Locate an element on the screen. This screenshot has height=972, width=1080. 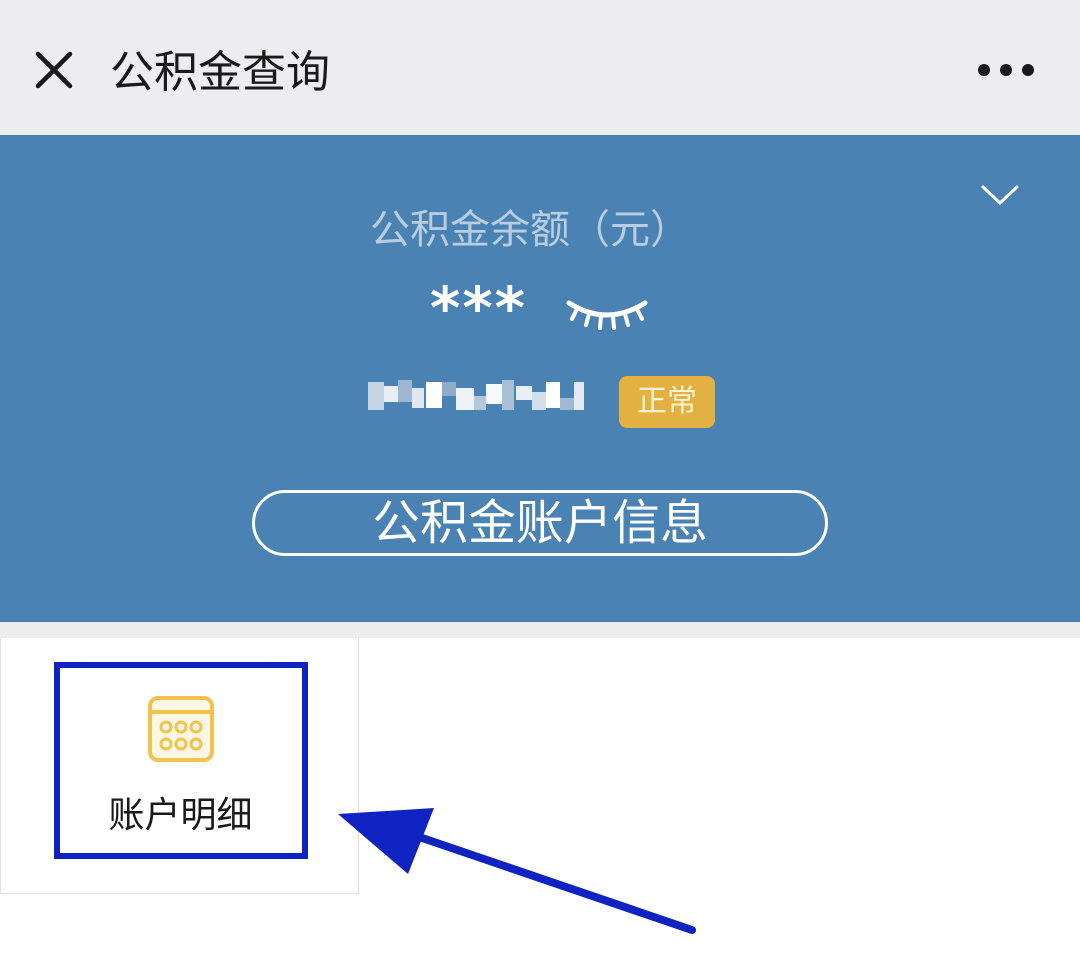
status-badge: 正常 is located at coordinates (667, 402).